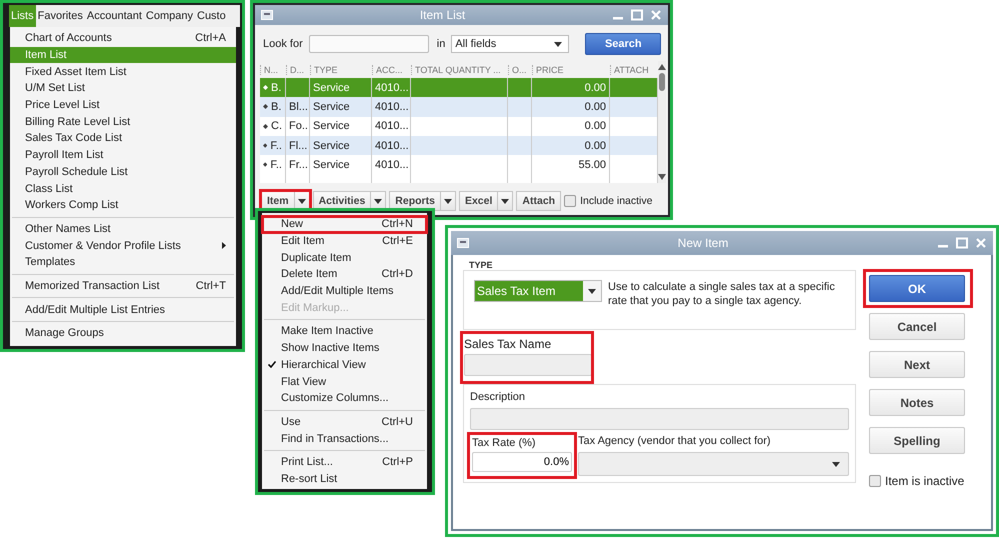 Image resolution: width=999 pixels, height=542 pixels. What do you see at coordinates (344, 479) in the screenshot?
I see `menu-item: Re-sort List` at bounding box center [344, 479].